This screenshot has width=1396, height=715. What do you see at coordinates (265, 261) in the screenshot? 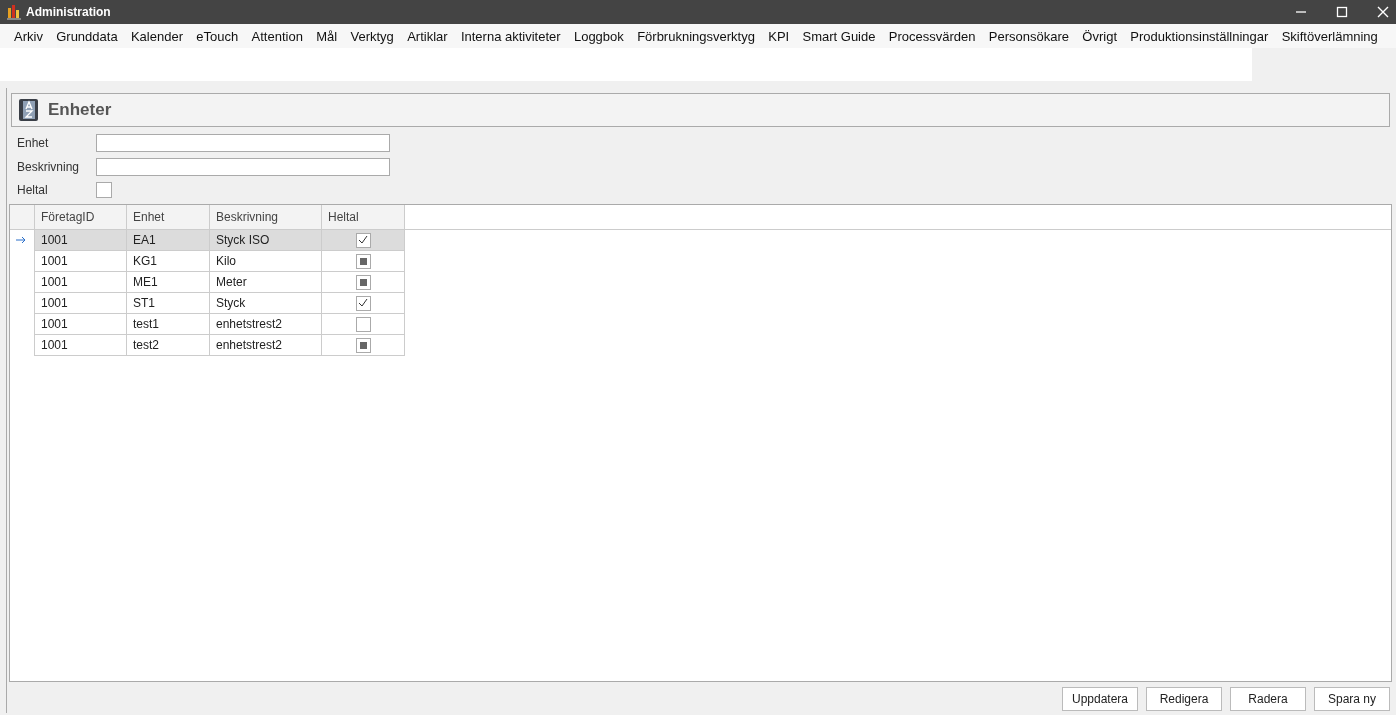
I see `table-cell: Kilo` at bounding box center [265, 261].